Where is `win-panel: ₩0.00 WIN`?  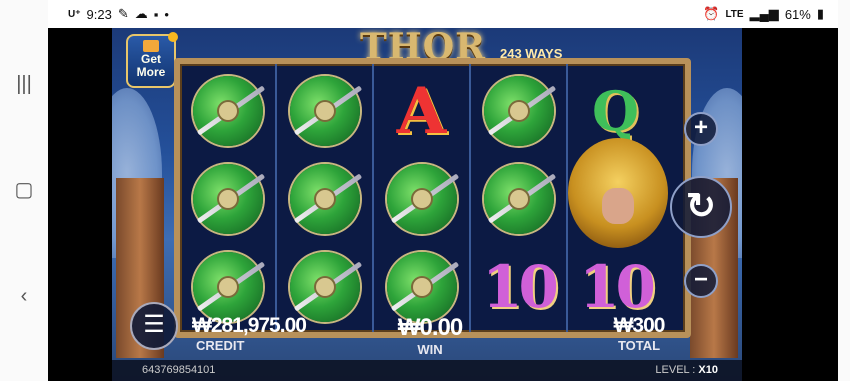 win-panel: ₩0.00 WIN is located at coordinates (430, 335).